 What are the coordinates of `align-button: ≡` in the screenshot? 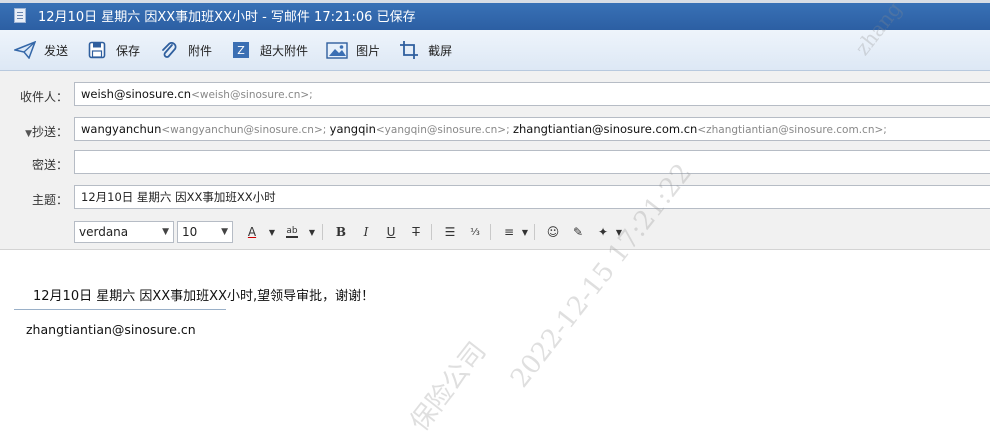 It's located at (509, 232).